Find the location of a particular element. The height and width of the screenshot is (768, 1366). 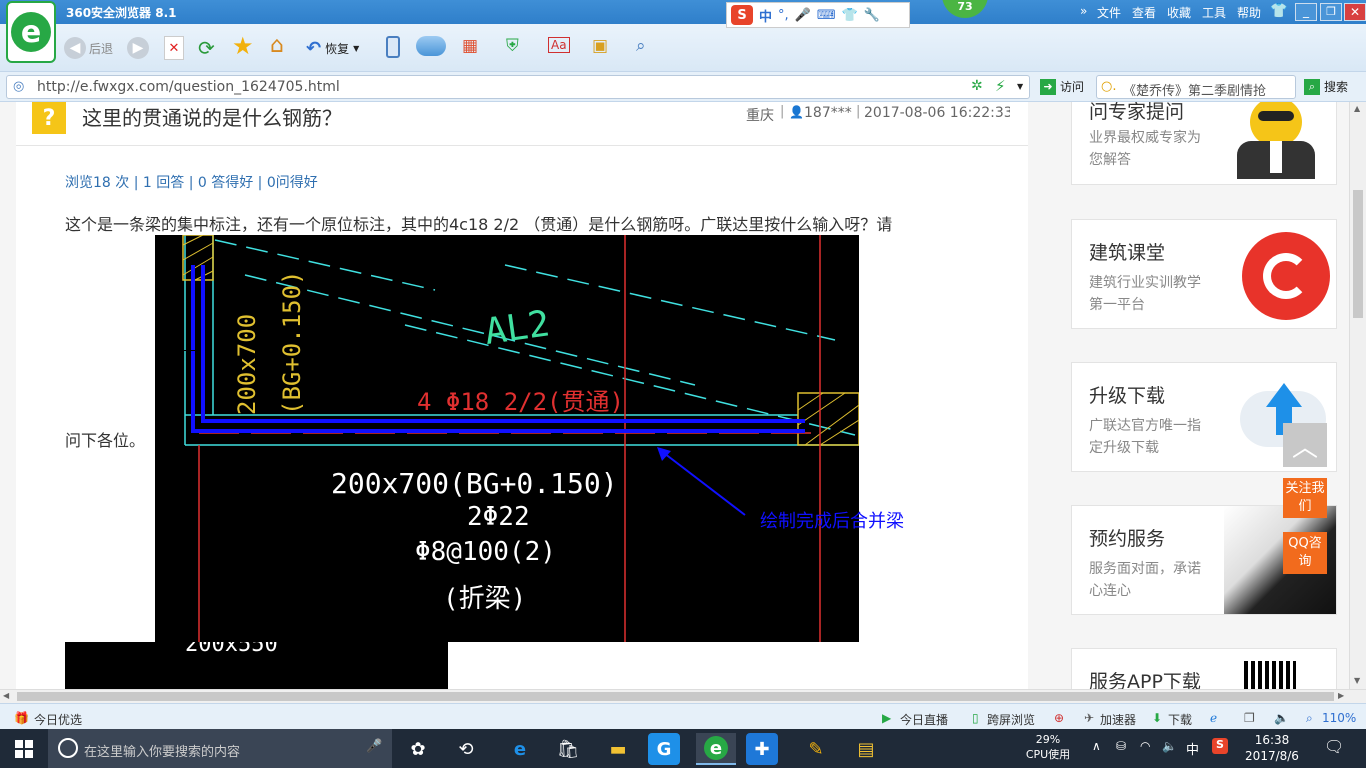

beam-id-label: AL2 is located at coordinates (517, 328).